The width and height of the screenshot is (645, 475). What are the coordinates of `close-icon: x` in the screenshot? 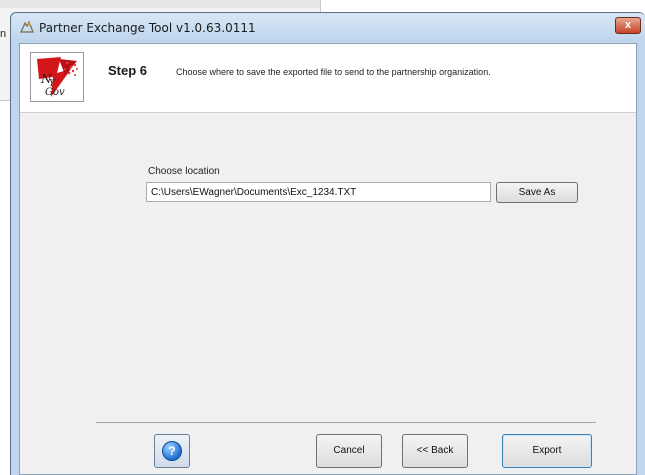 It's located at (628, 25).